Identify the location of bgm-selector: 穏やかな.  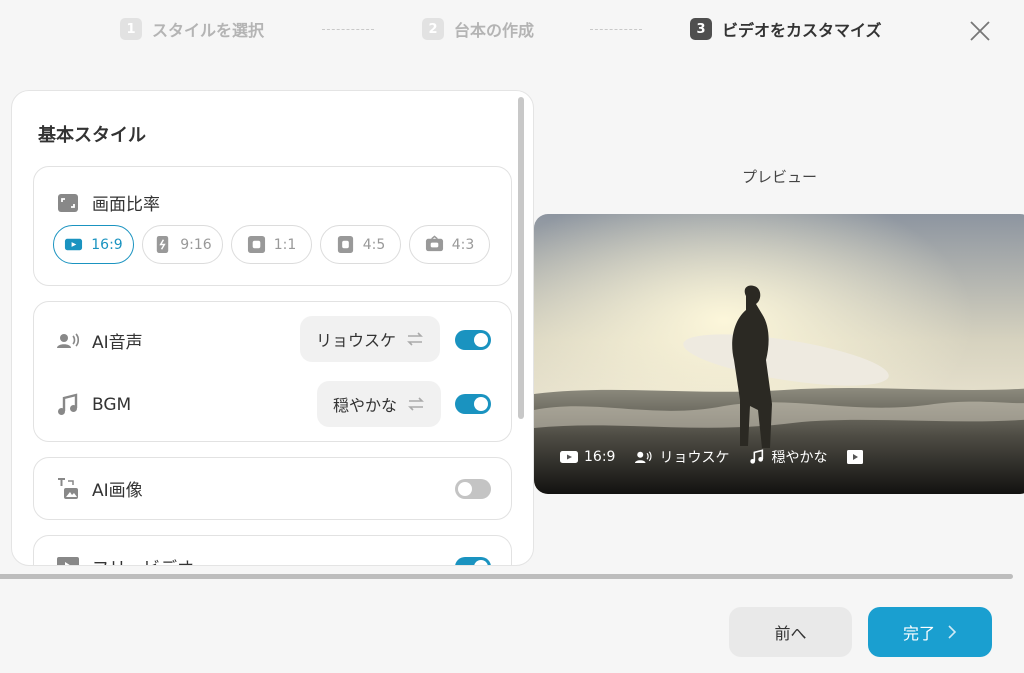
(379, 404).